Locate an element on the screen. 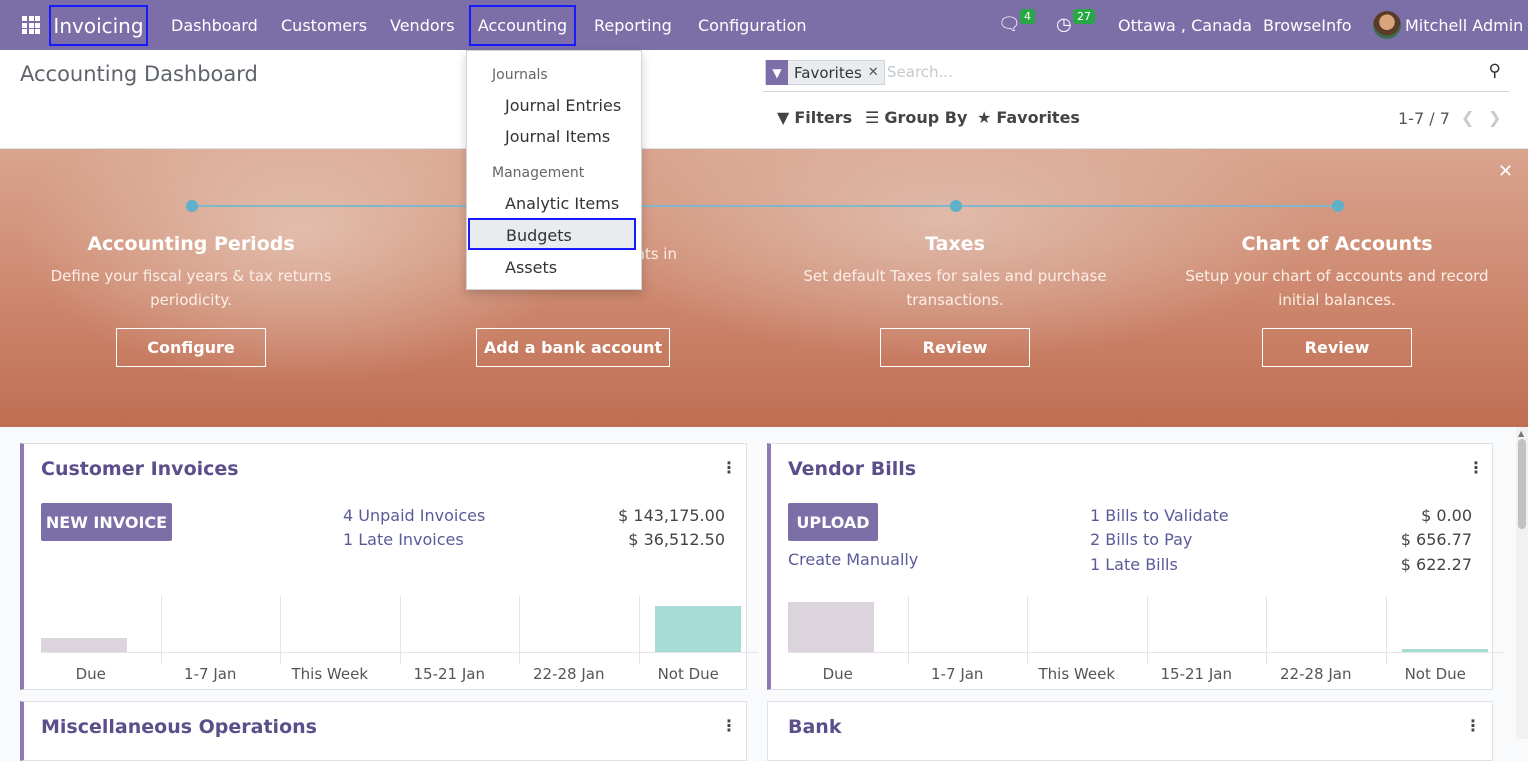  group-by-label: Group By is located at coordinates (926, 117).